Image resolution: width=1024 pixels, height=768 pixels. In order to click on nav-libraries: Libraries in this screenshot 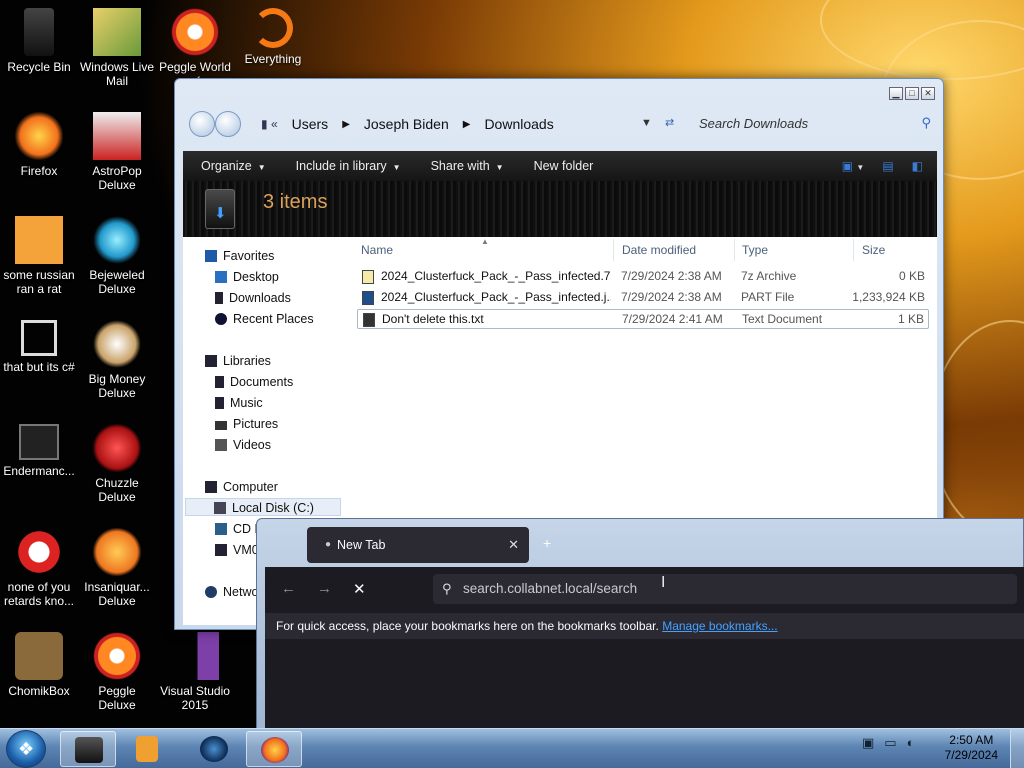, I will do `click(238, 361)`.